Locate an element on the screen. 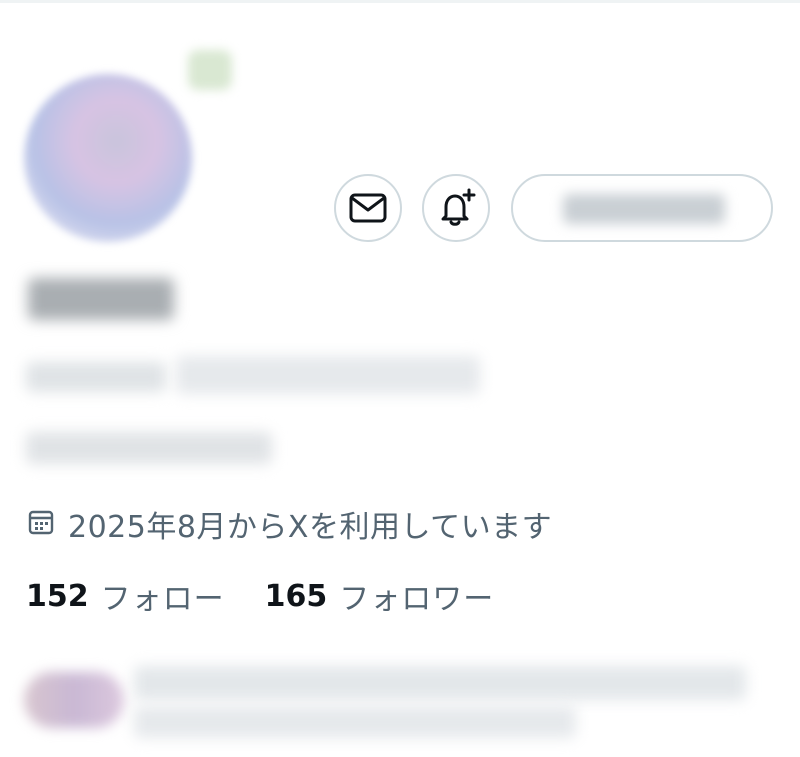  followers-label: フォロワー is located at coordinates (417, 599).